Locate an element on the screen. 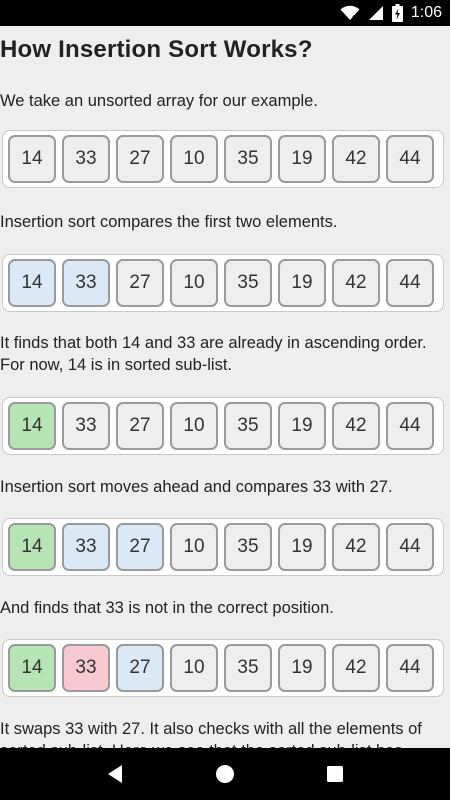 This screenshot has height=800, width=450. array-row-1: 14 33 27 10 35 19 42 44 is located at coordinates (223, 159).